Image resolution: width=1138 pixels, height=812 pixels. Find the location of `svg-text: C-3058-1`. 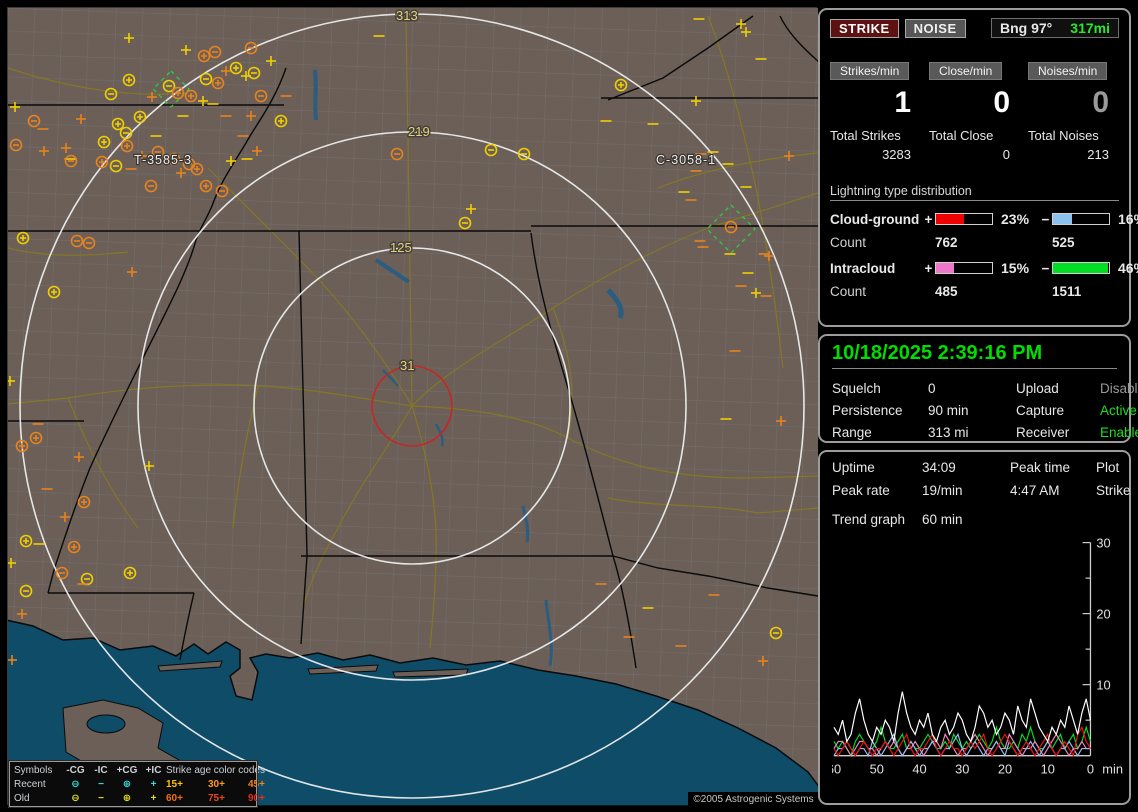

svg-text: C-3058-1 is located at coordinates (686, 160).